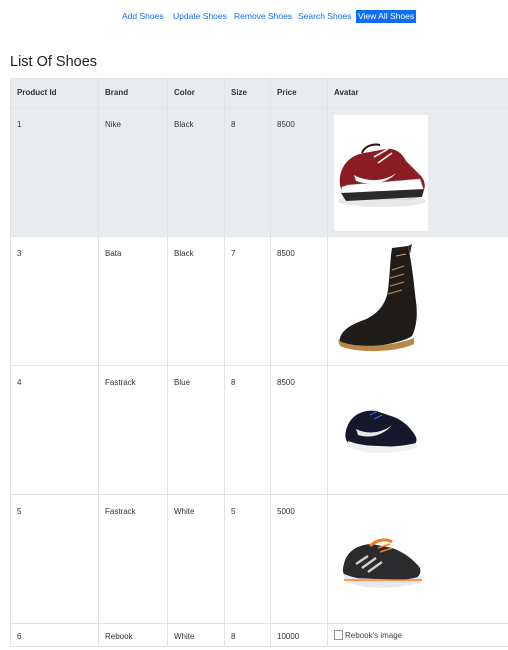  What do you see at coordinates (386, 16) in the screenshot?
I see `nav-view-all-shoes: View All Shoes` at bounding box center [386, 16].